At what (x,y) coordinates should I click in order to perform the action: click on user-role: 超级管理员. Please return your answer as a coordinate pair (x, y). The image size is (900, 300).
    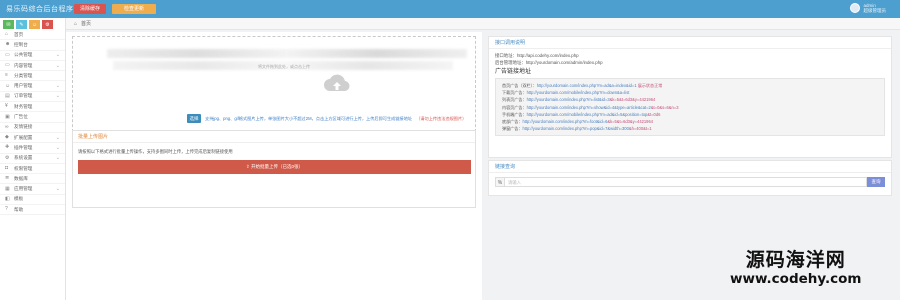
    Looking at the image, I should click on (875, 10).